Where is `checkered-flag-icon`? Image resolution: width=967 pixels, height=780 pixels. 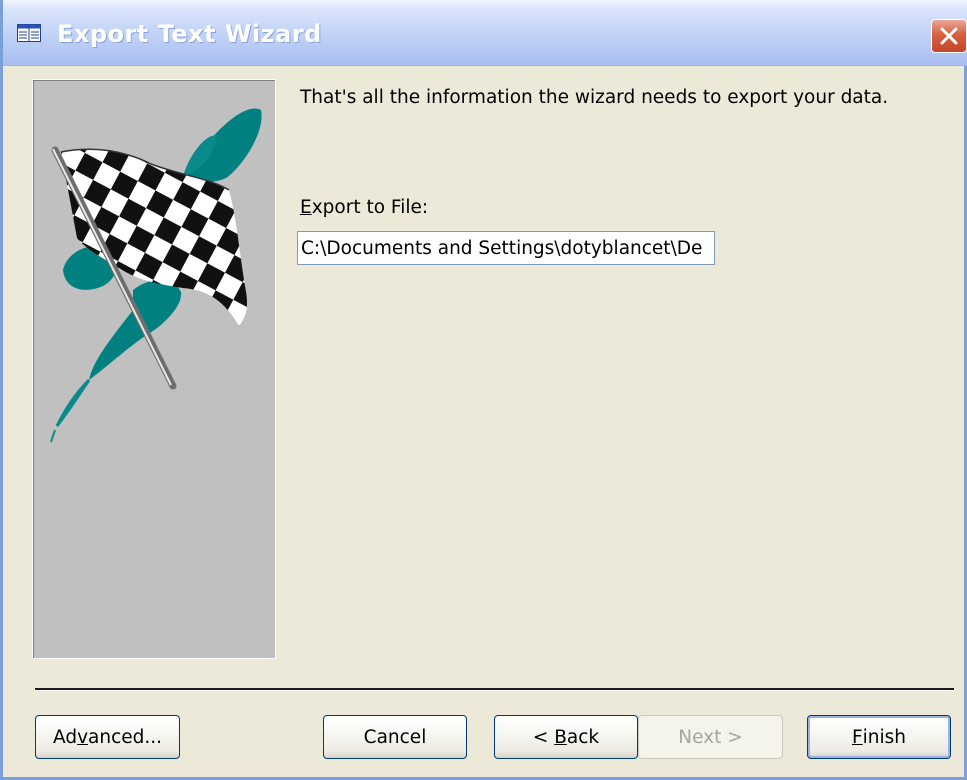
checkered-flag-icon is located at coordinates (156, 275).